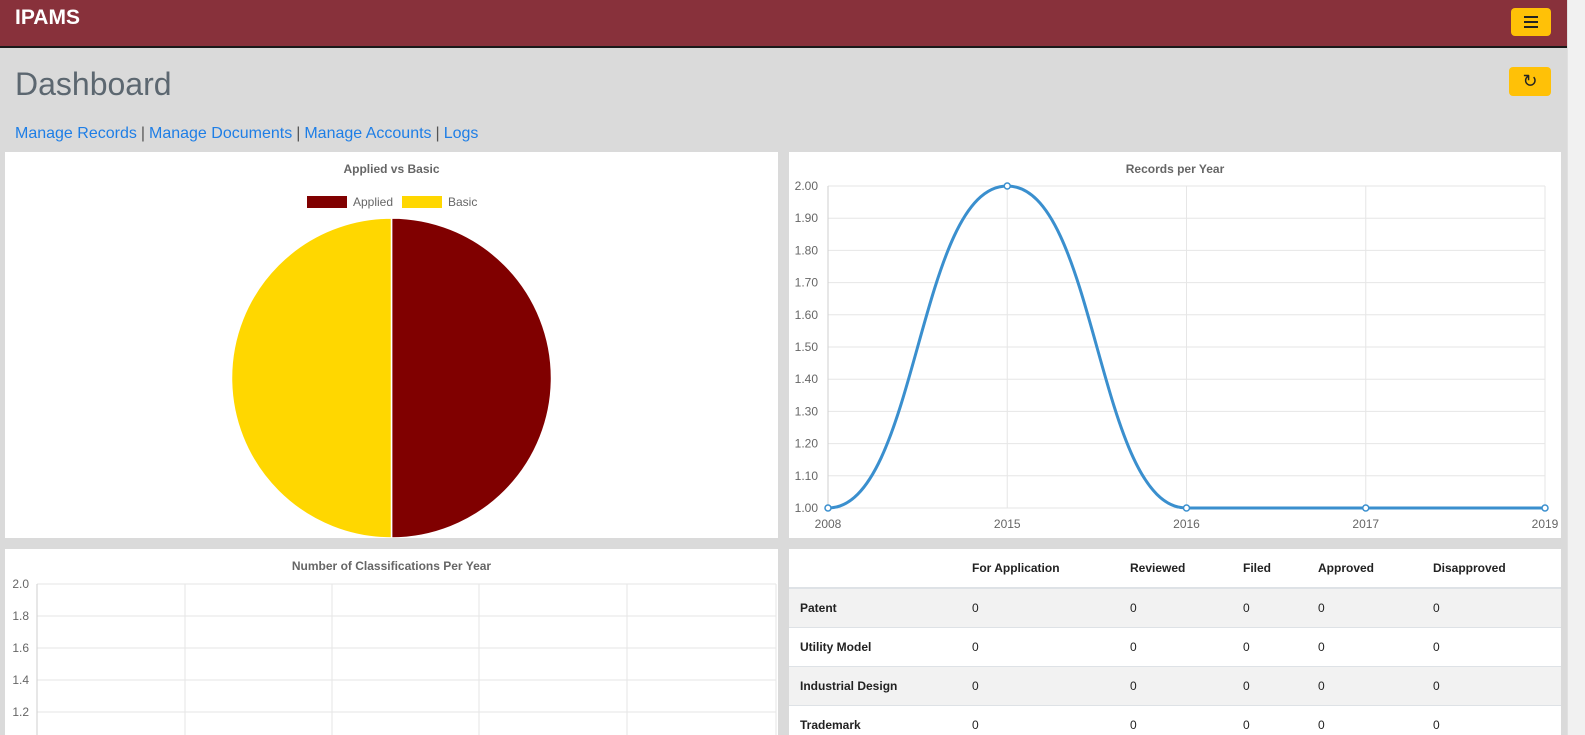  What do you see at coordinates (1051, 569) in the screenshot?
I see `column-header: For Application` at bounding box center [1051, 569].